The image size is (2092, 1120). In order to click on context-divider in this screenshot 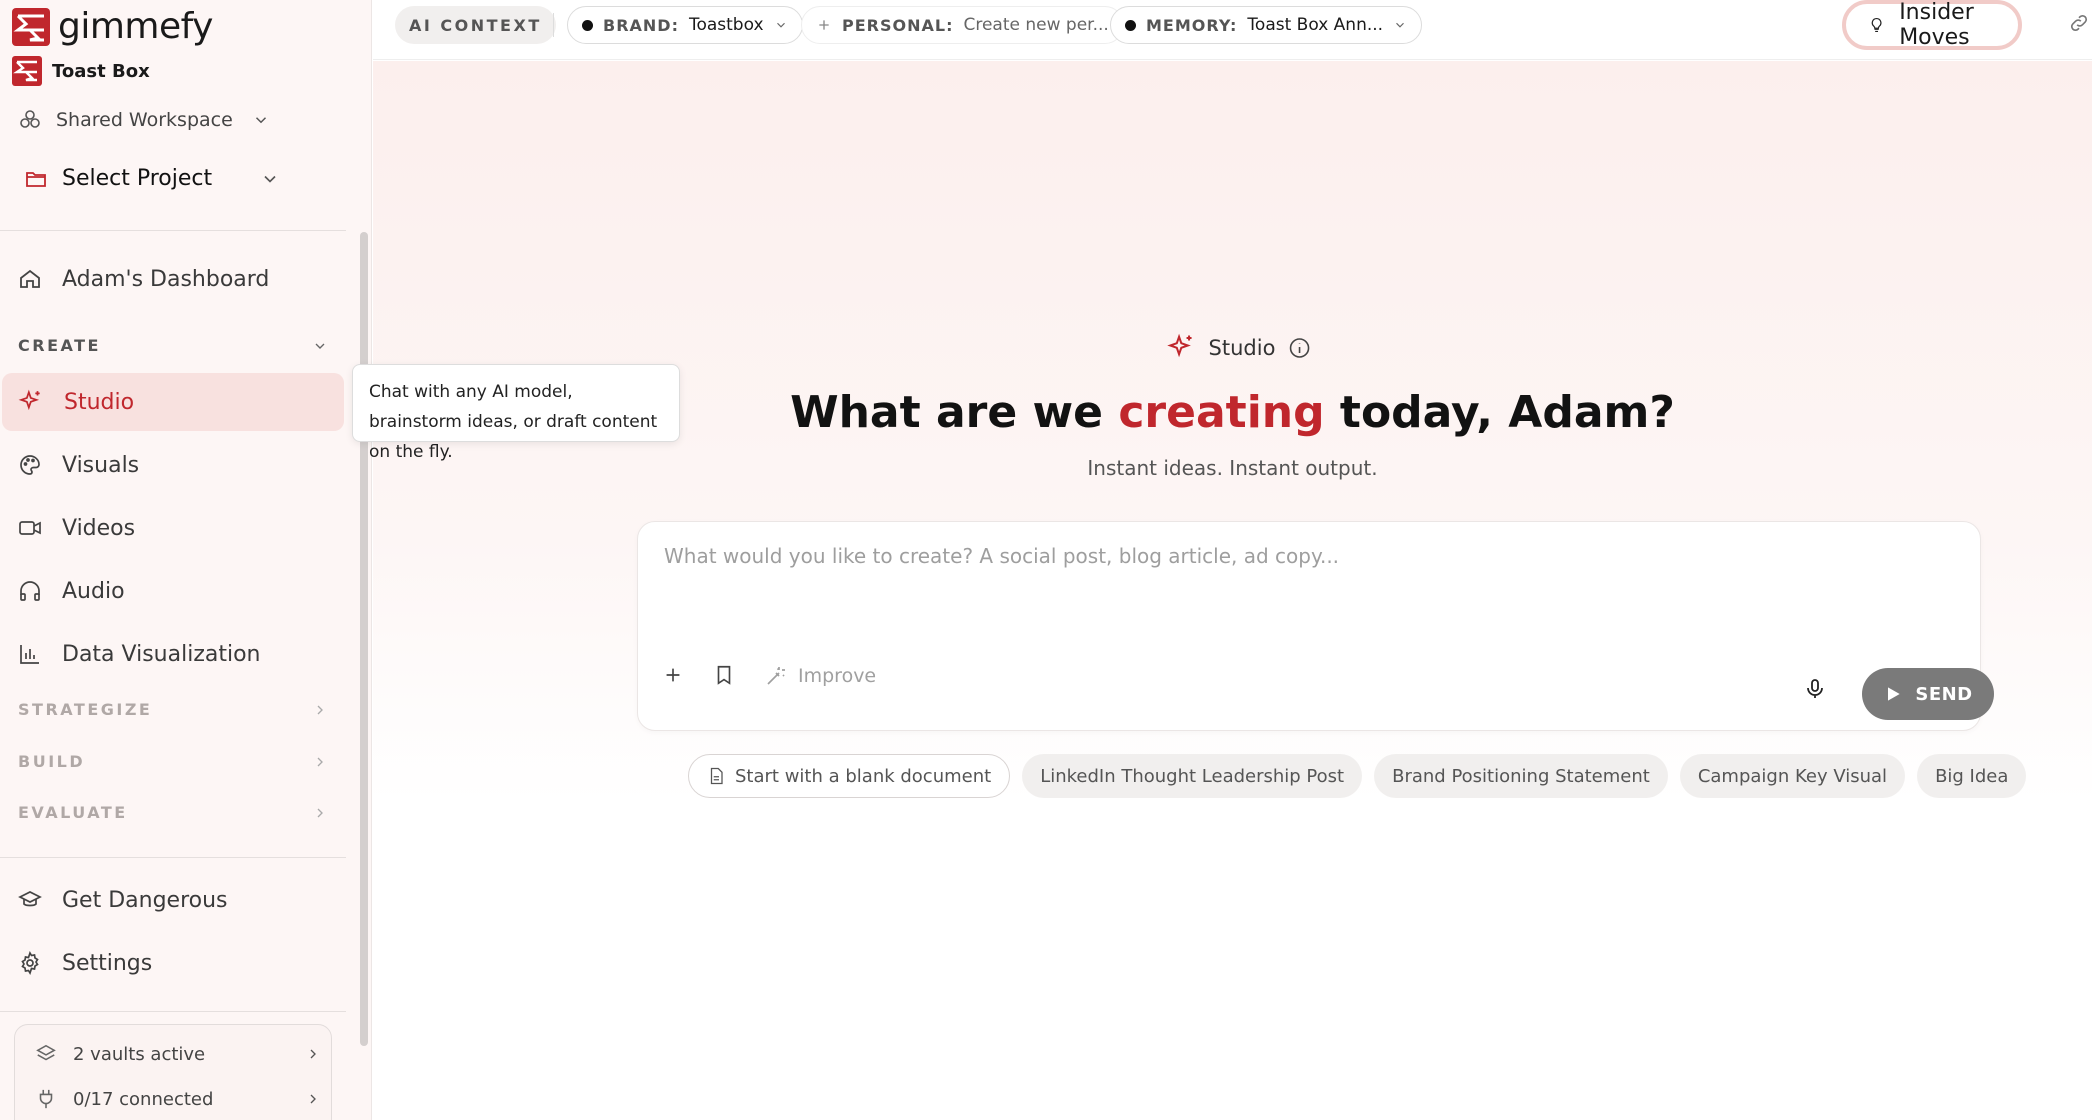, I will do `click(553, 25)`.